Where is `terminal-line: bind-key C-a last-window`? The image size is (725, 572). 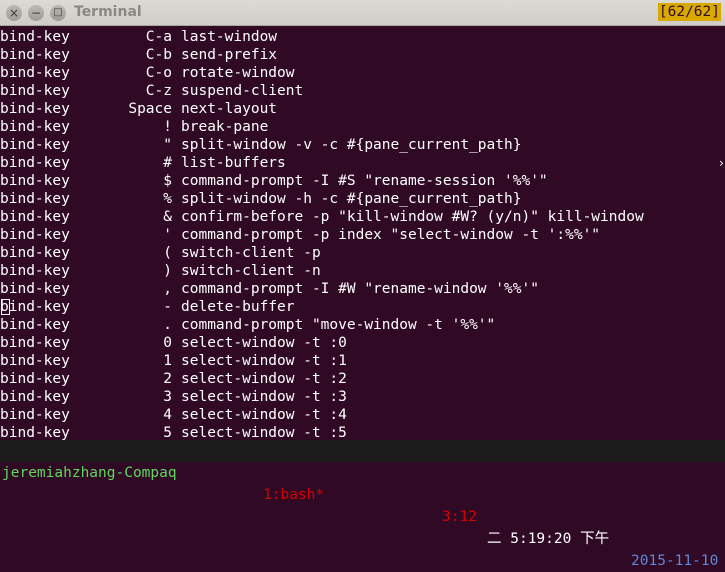
terminal-line: bind-key C-a last-window is located at coordinates (362, 37).